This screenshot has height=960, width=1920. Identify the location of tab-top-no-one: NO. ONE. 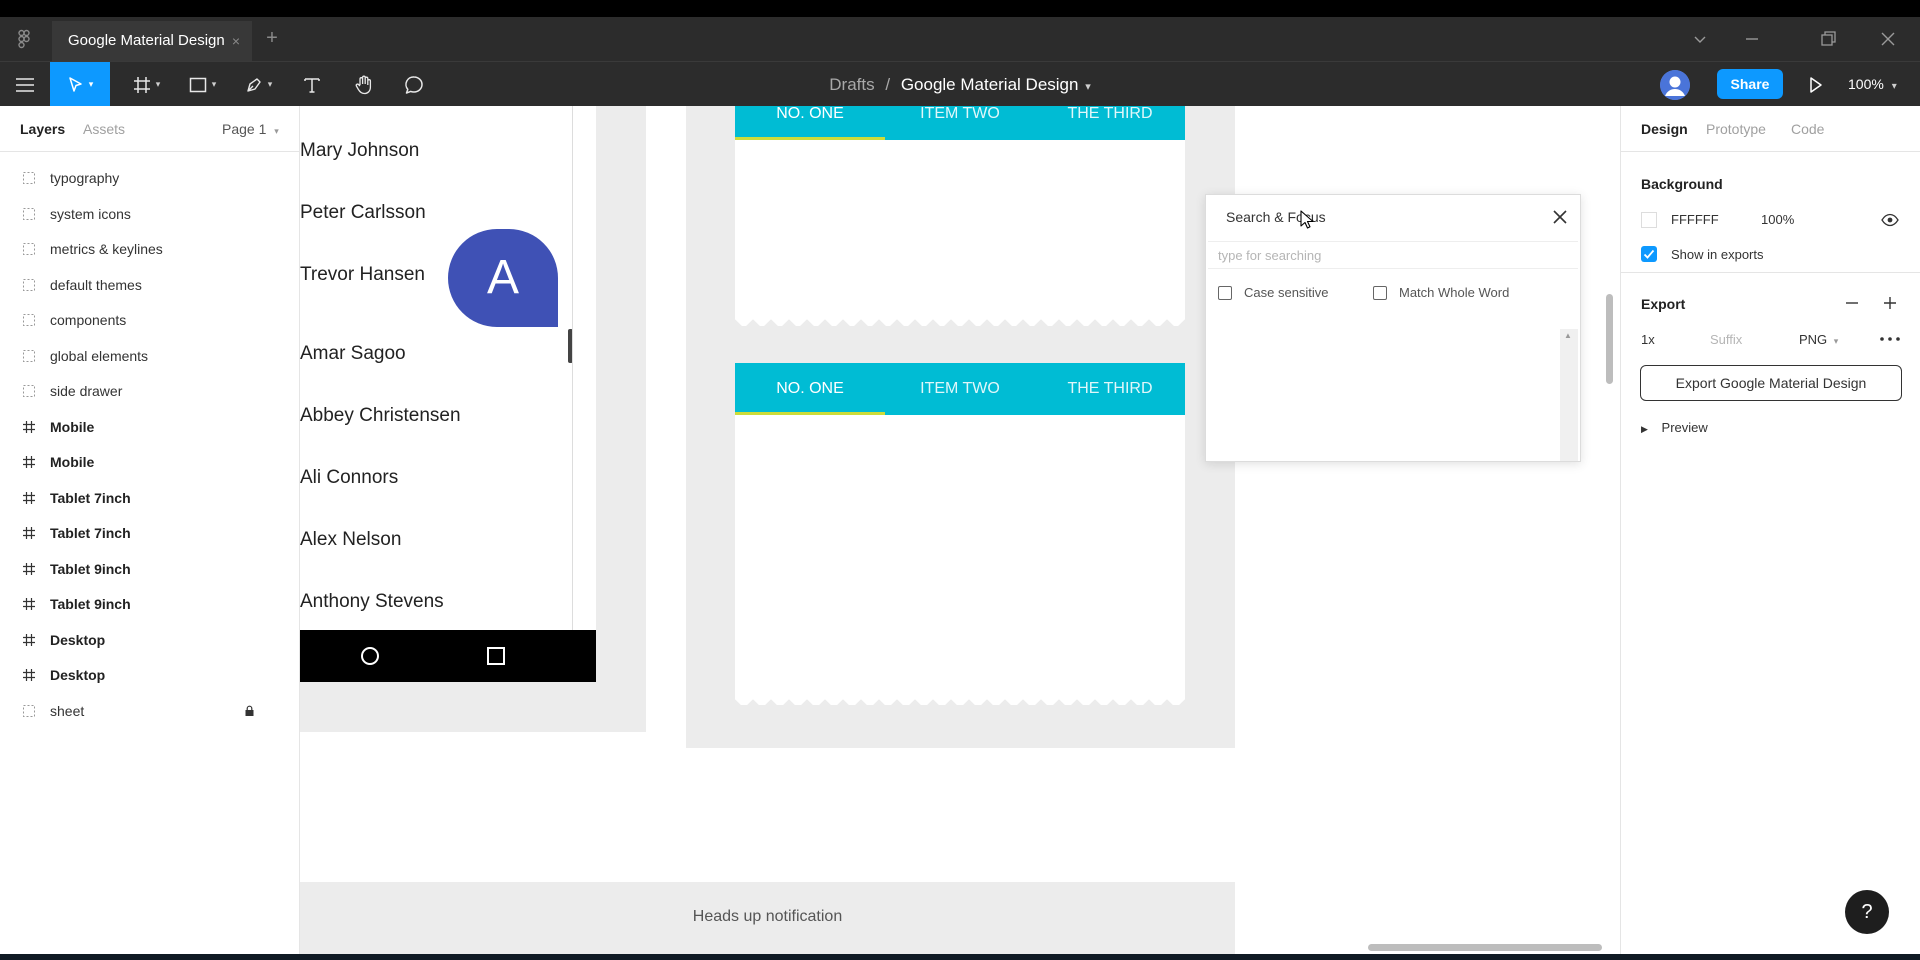
(810, 123).